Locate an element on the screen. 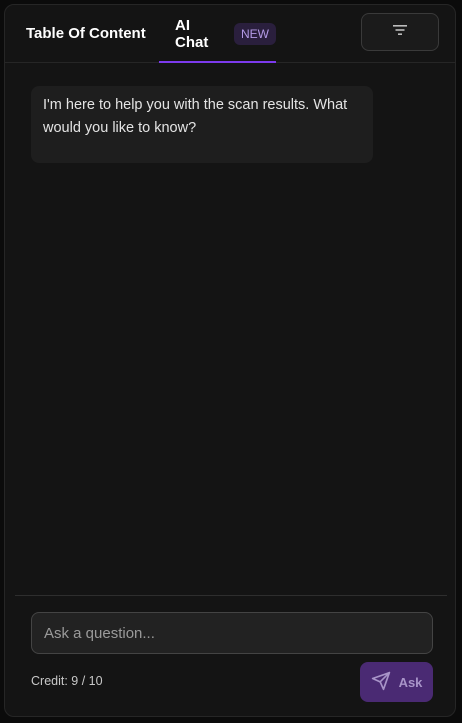  tab-label: Table Of Content is located at coordinates (86, 33).